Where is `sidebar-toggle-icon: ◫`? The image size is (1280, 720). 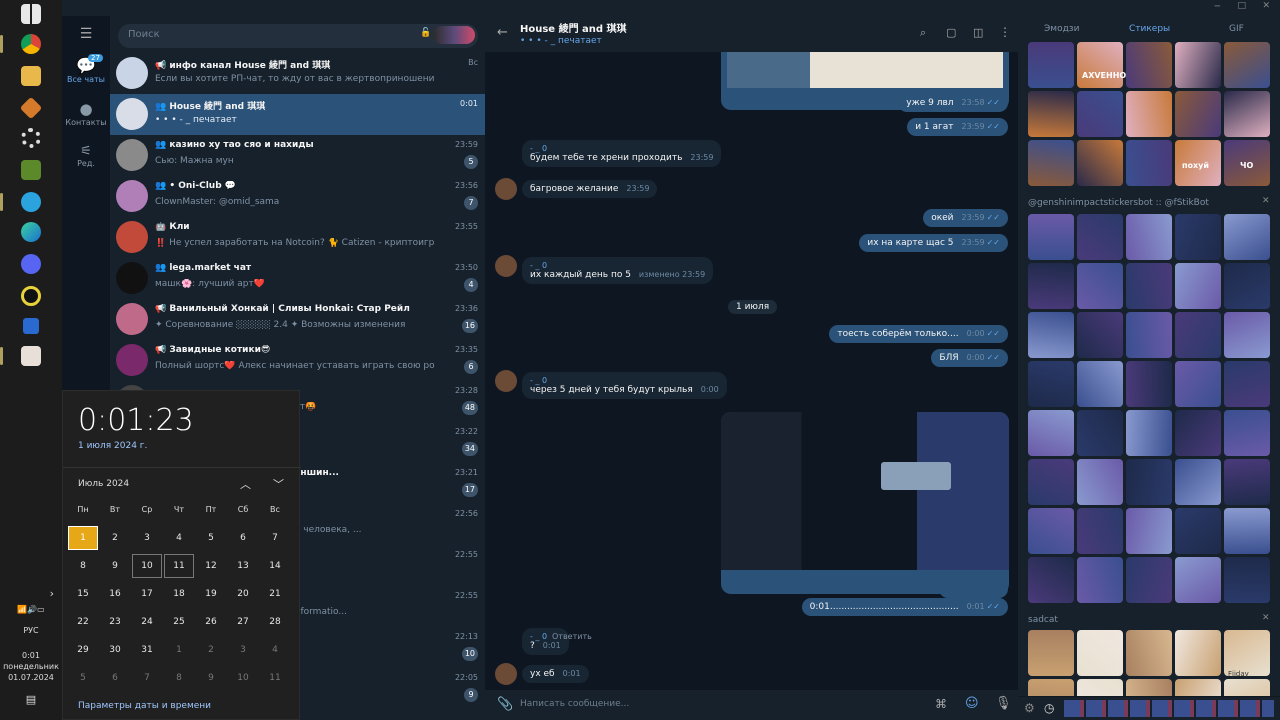 sidebar-toggle-icon: ◫ is located at coordinates (978, 32).